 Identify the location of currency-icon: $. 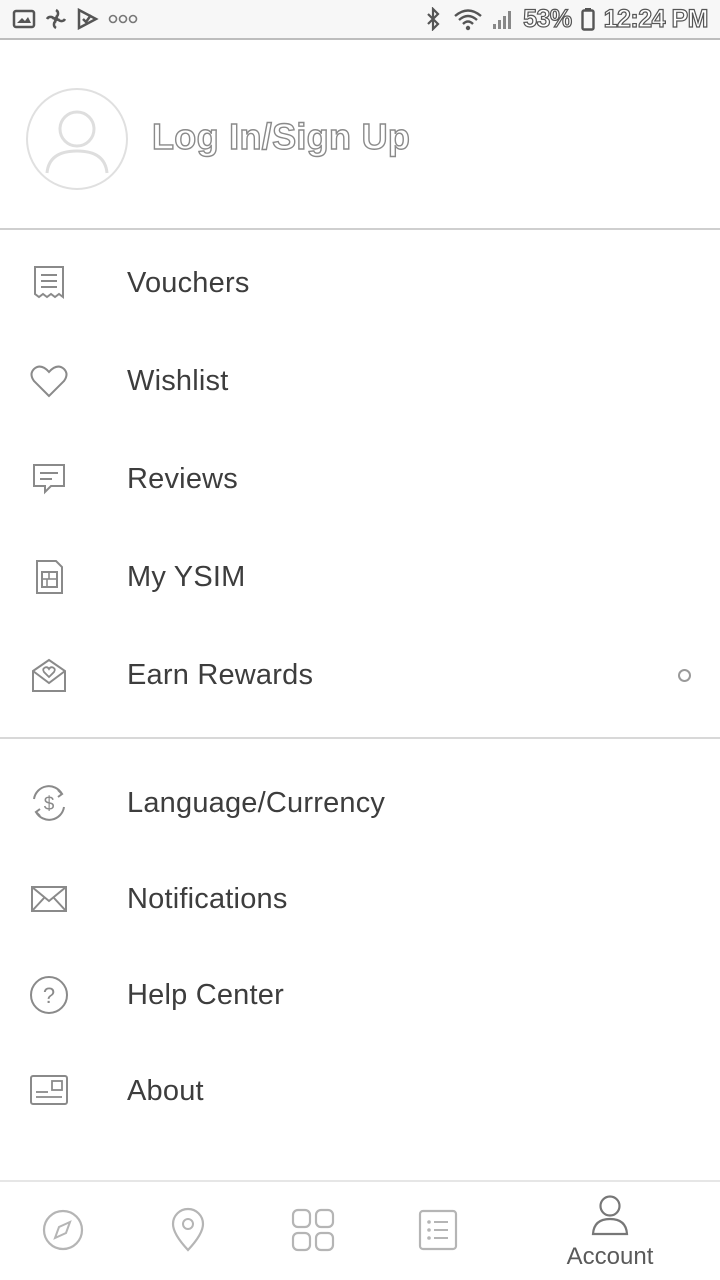
(49, 803).